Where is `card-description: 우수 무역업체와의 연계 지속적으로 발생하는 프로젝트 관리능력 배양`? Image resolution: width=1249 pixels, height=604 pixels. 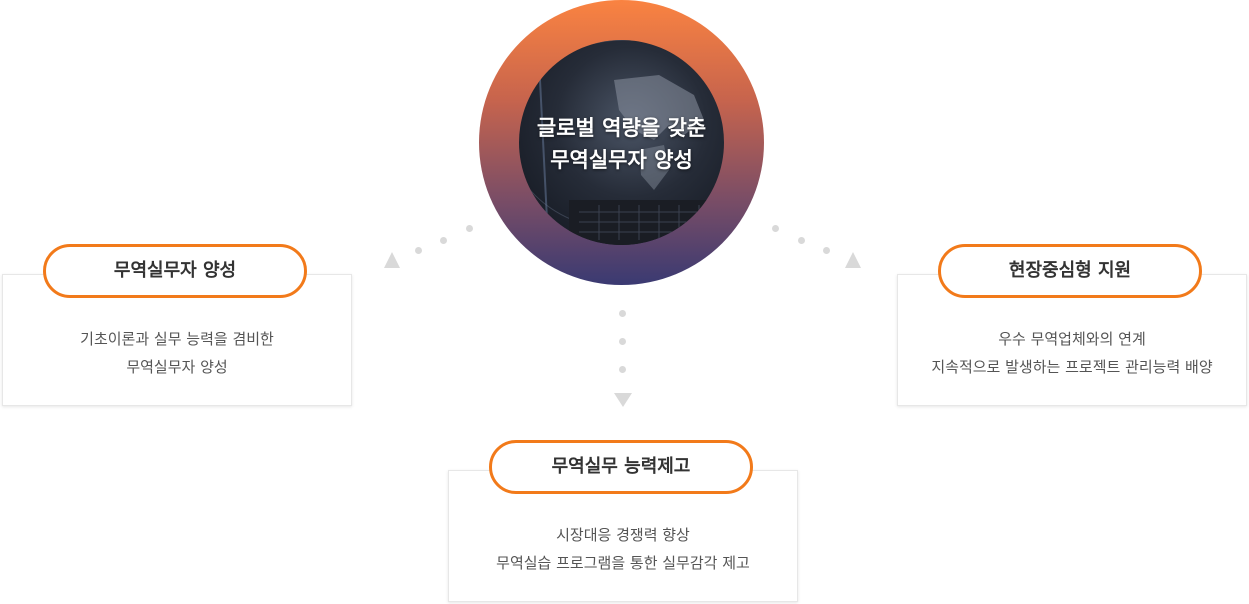
card-description: 우수 무역업체와의 연계 지속적으로 발생하는 프로젝트 관리능력 배양 is located at coordinates (1072, 353).